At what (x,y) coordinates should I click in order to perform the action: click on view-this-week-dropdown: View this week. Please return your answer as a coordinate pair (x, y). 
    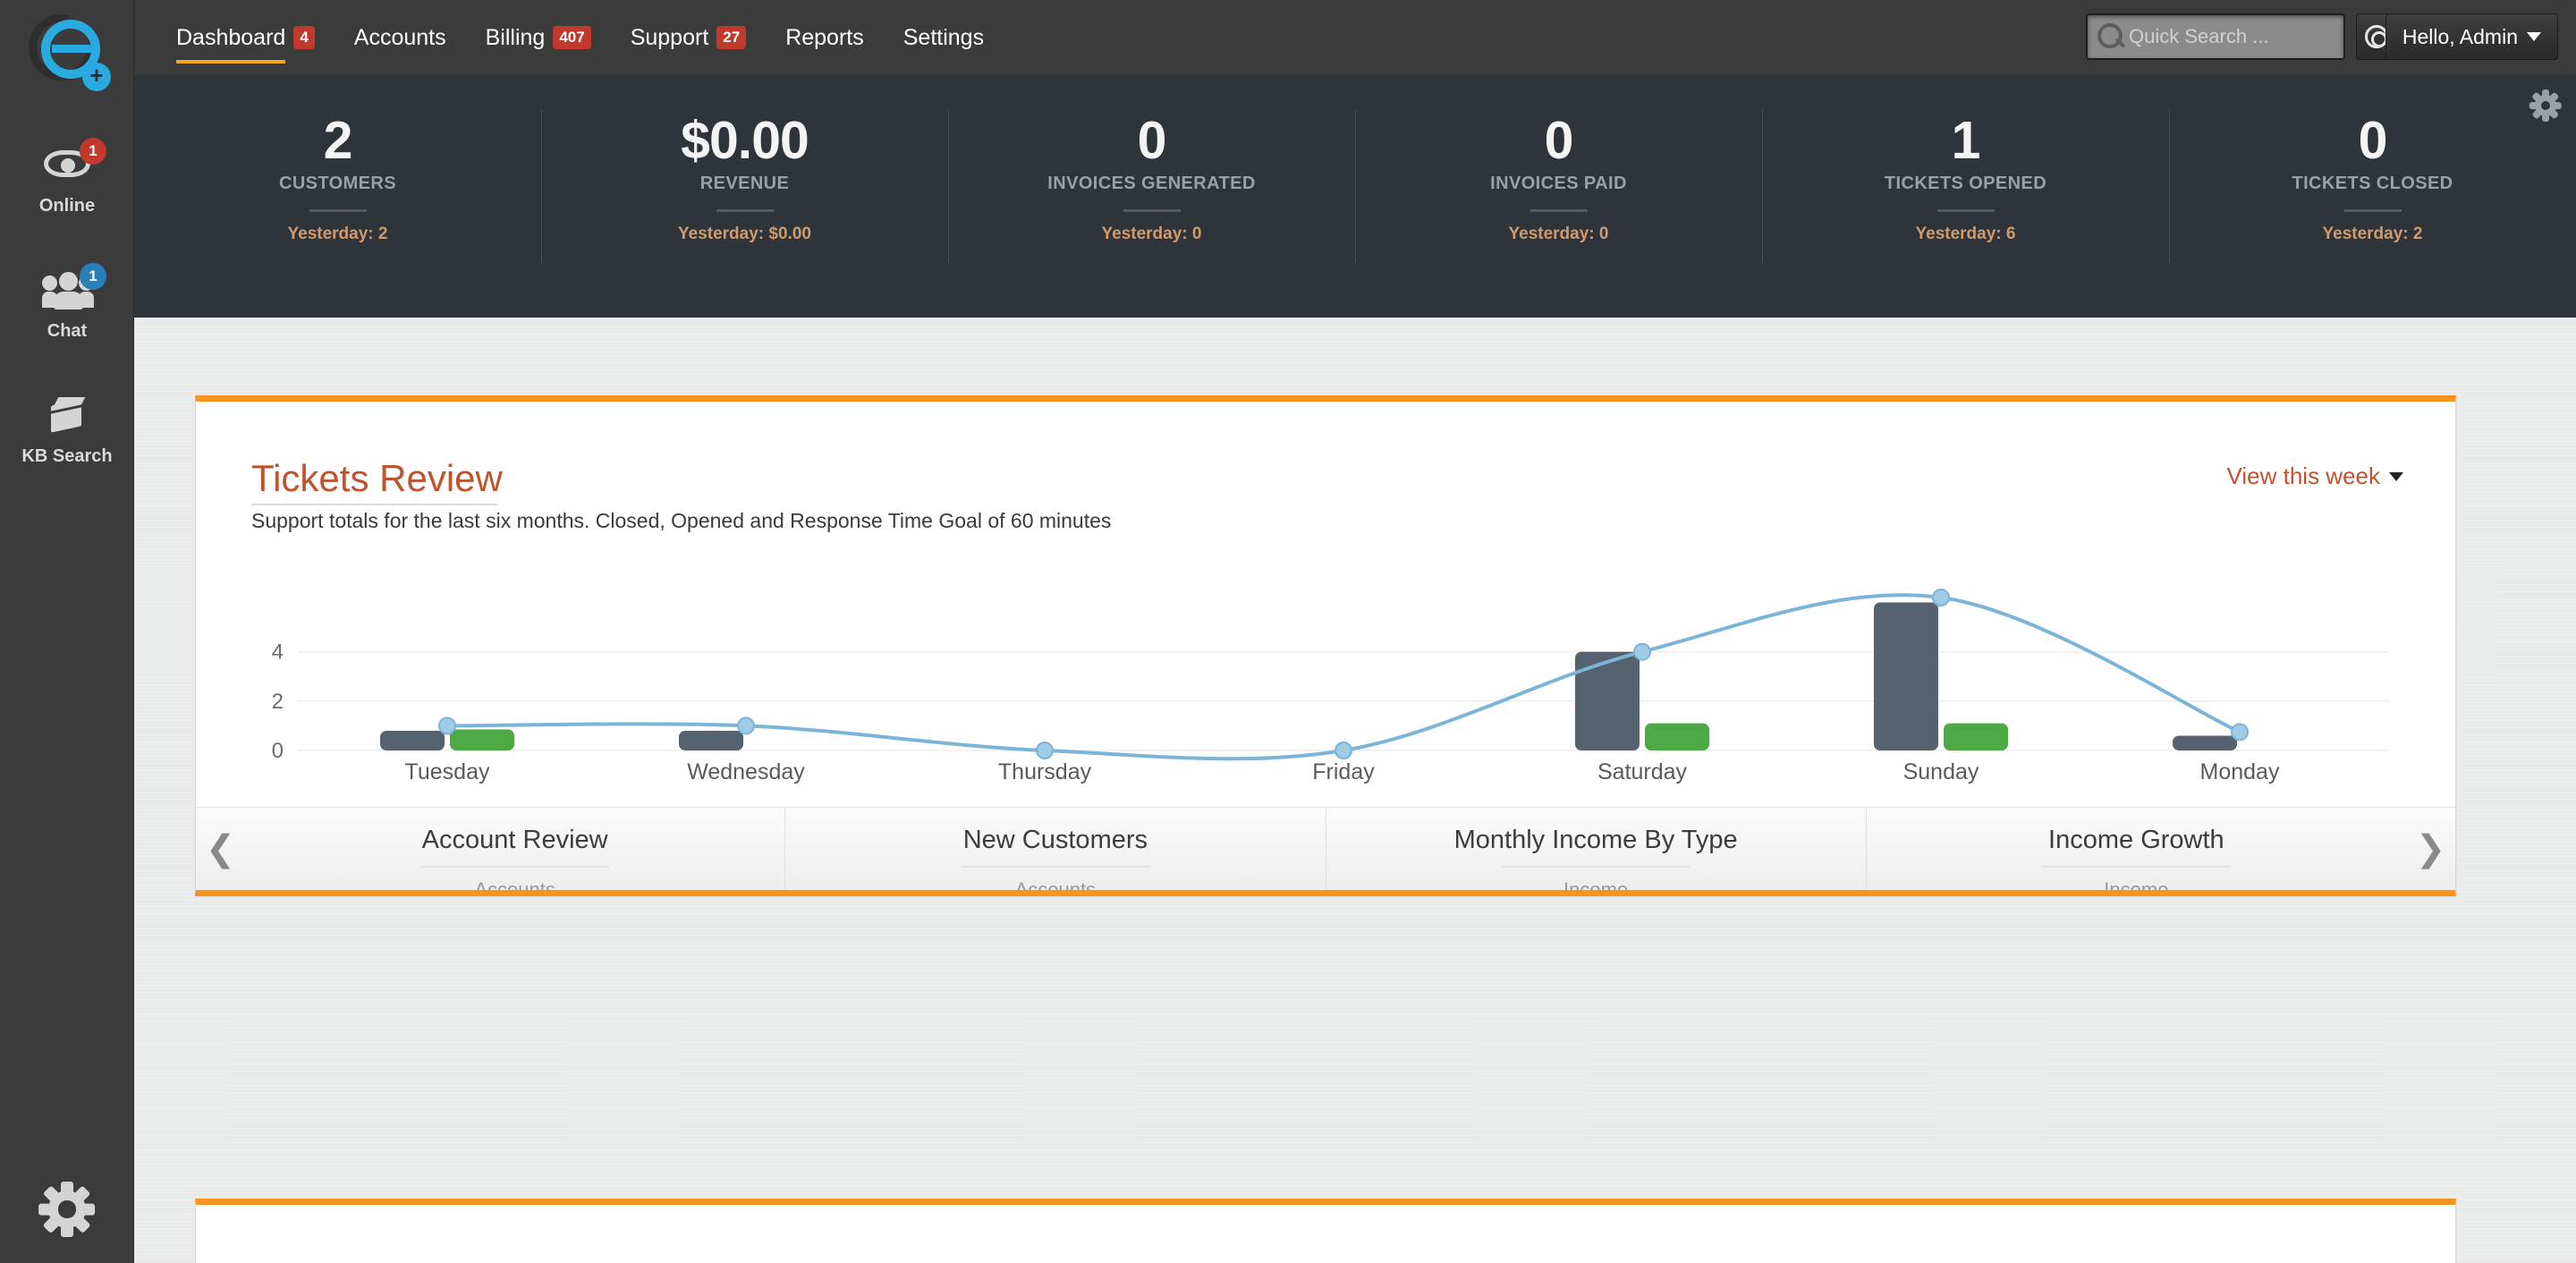
    Looking at the image, I should click on (2314, 476).